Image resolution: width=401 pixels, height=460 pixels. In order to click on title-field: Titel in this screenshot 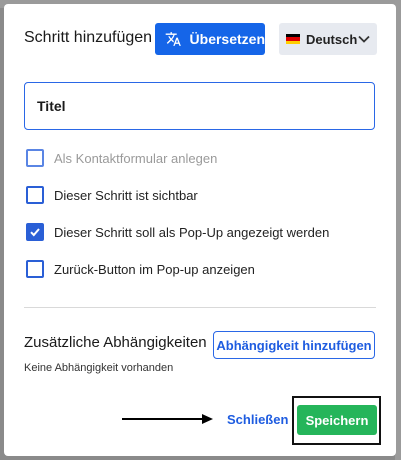, I will do `click(199, 106)`.